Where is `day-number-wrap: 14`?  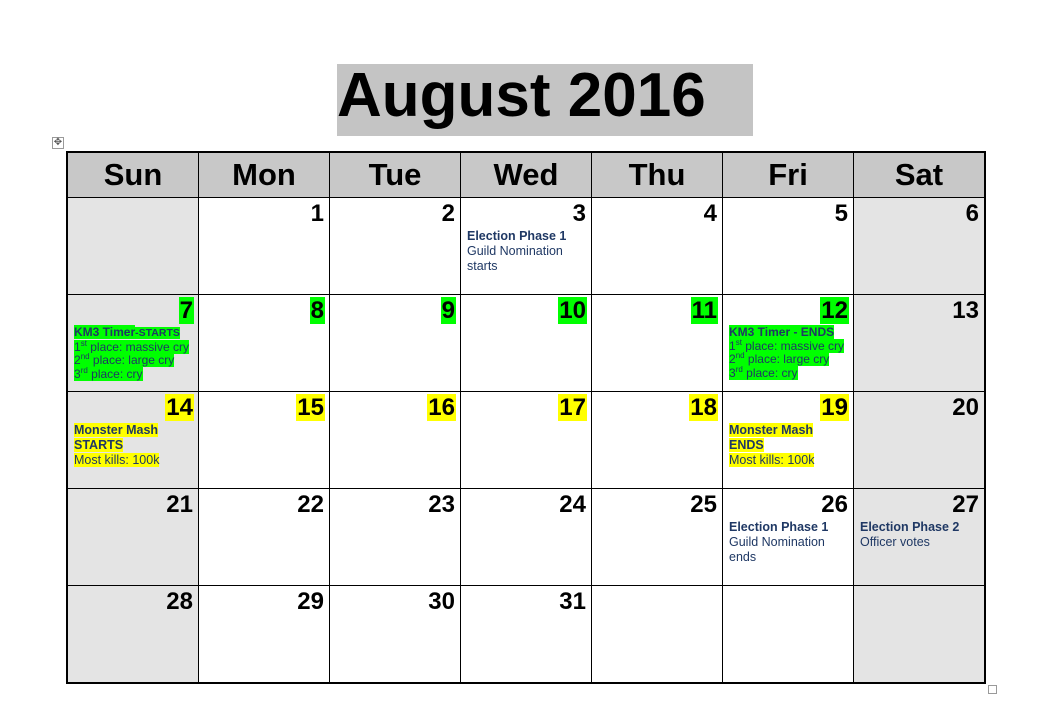
day-number-wrap: 14 is located at coordinates (133, 406).